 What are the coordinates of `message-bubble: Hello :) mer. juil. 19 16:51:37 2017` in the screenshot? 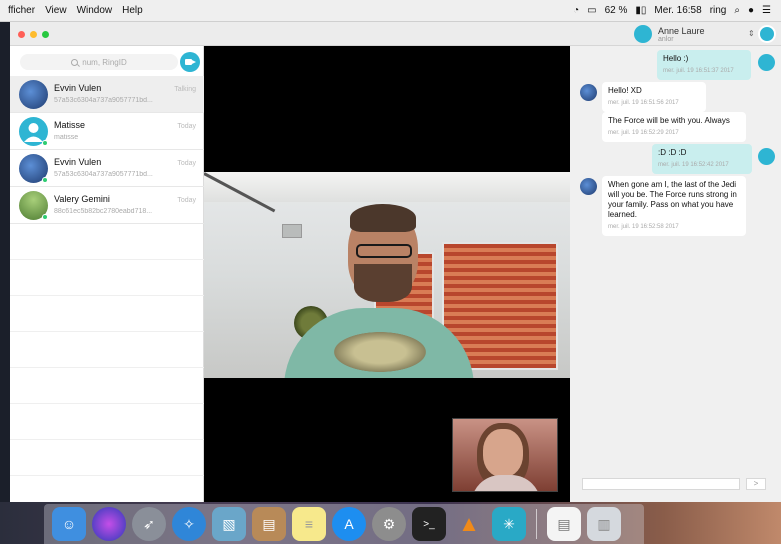 It's located at (704, 65).